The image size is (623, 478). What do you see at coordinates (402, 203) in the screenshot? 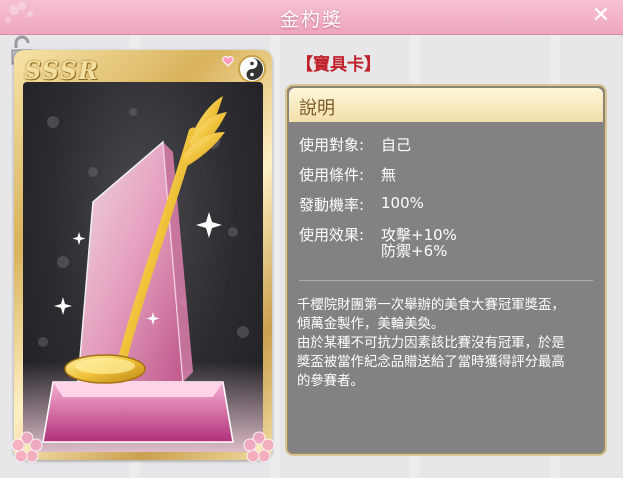
I see `row-value: 100%` at bounding box center [402, 203].